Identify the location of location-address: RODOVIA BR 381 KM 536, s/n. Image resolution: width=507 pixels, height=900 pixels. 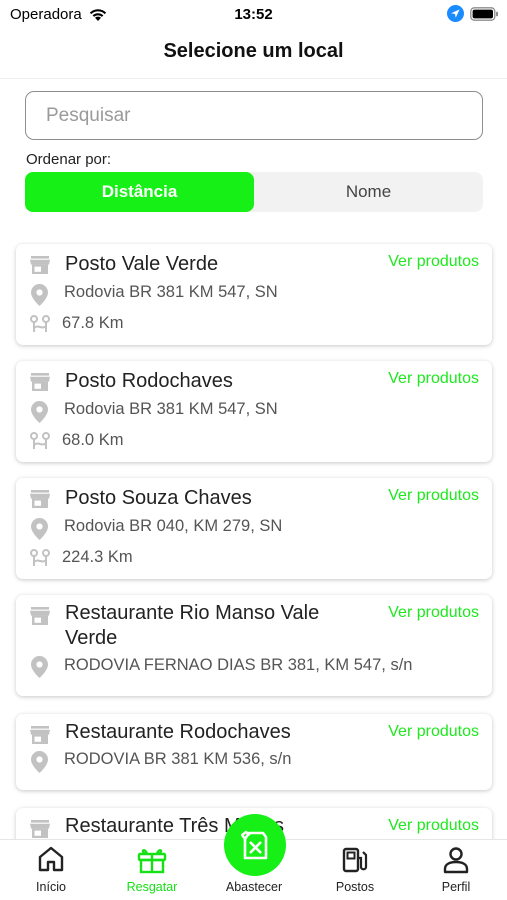
(178, 759).